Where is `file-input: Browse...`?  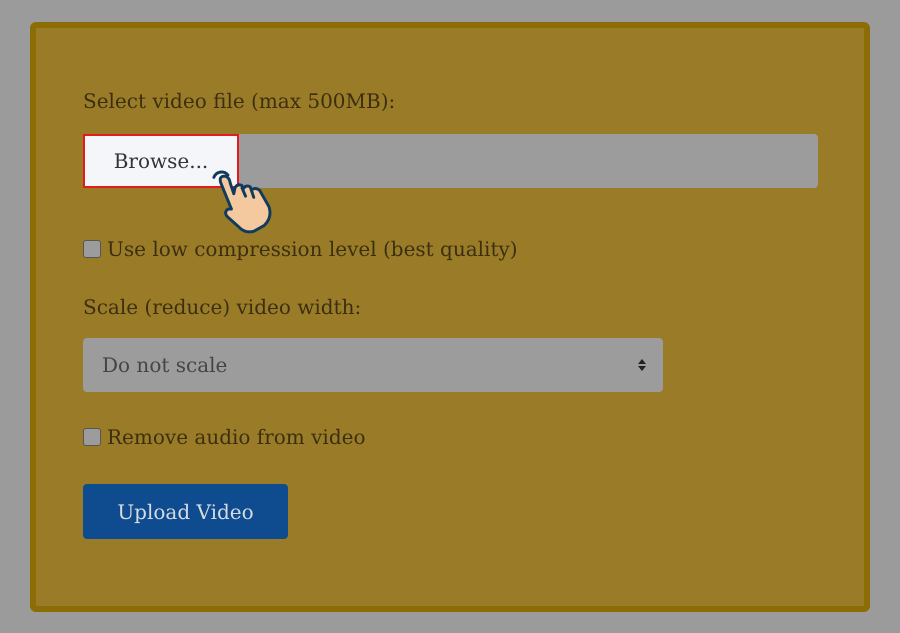 file-input: Browse... is located at coordinates (450, 161).